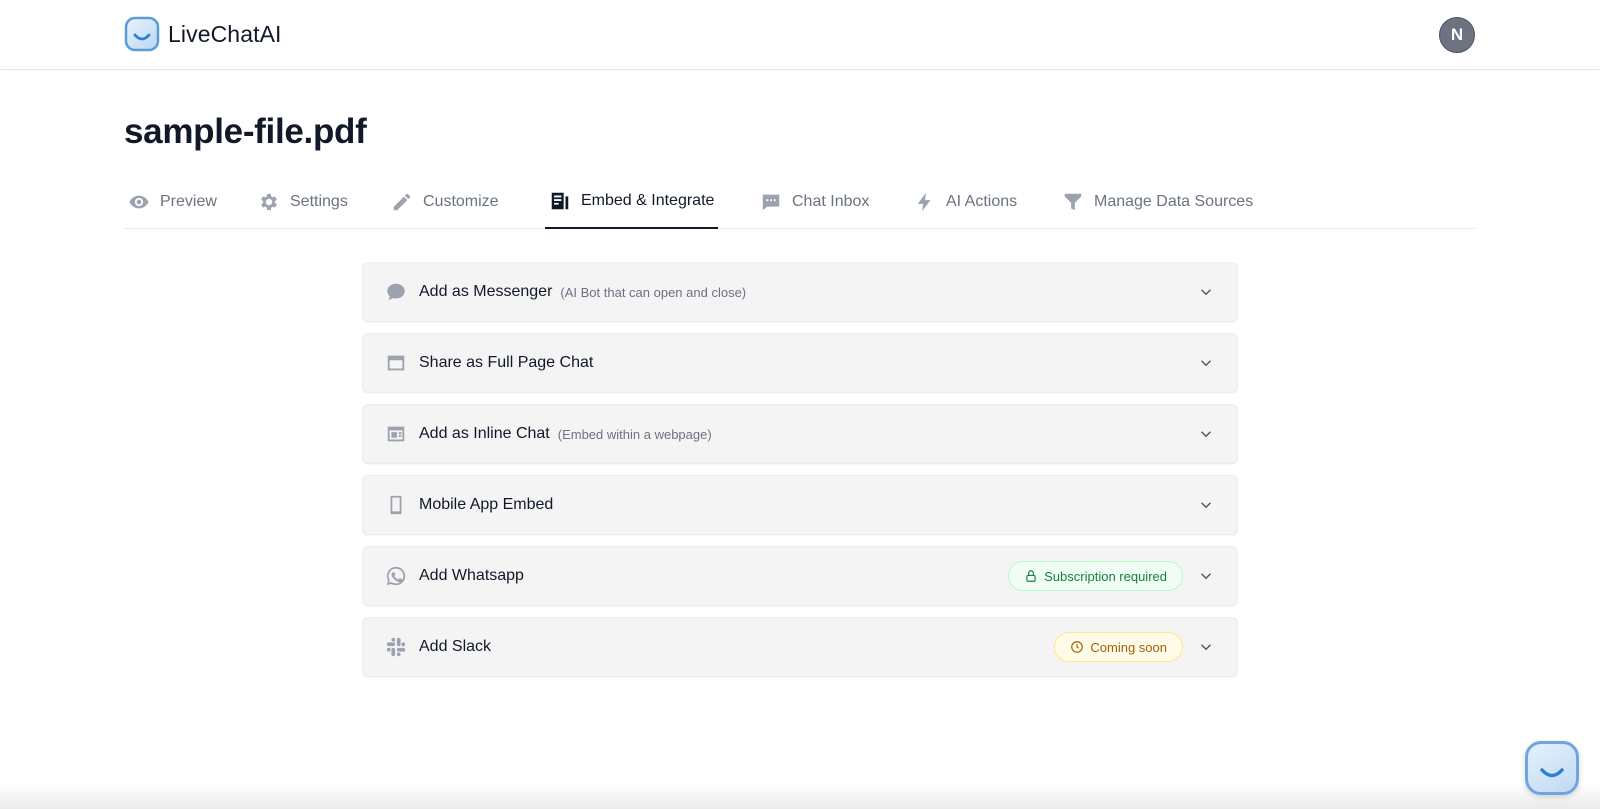 The height and width of the screenshot is (809, 1600). I want to click on livechatai-logo-icon, so click(142, 34).